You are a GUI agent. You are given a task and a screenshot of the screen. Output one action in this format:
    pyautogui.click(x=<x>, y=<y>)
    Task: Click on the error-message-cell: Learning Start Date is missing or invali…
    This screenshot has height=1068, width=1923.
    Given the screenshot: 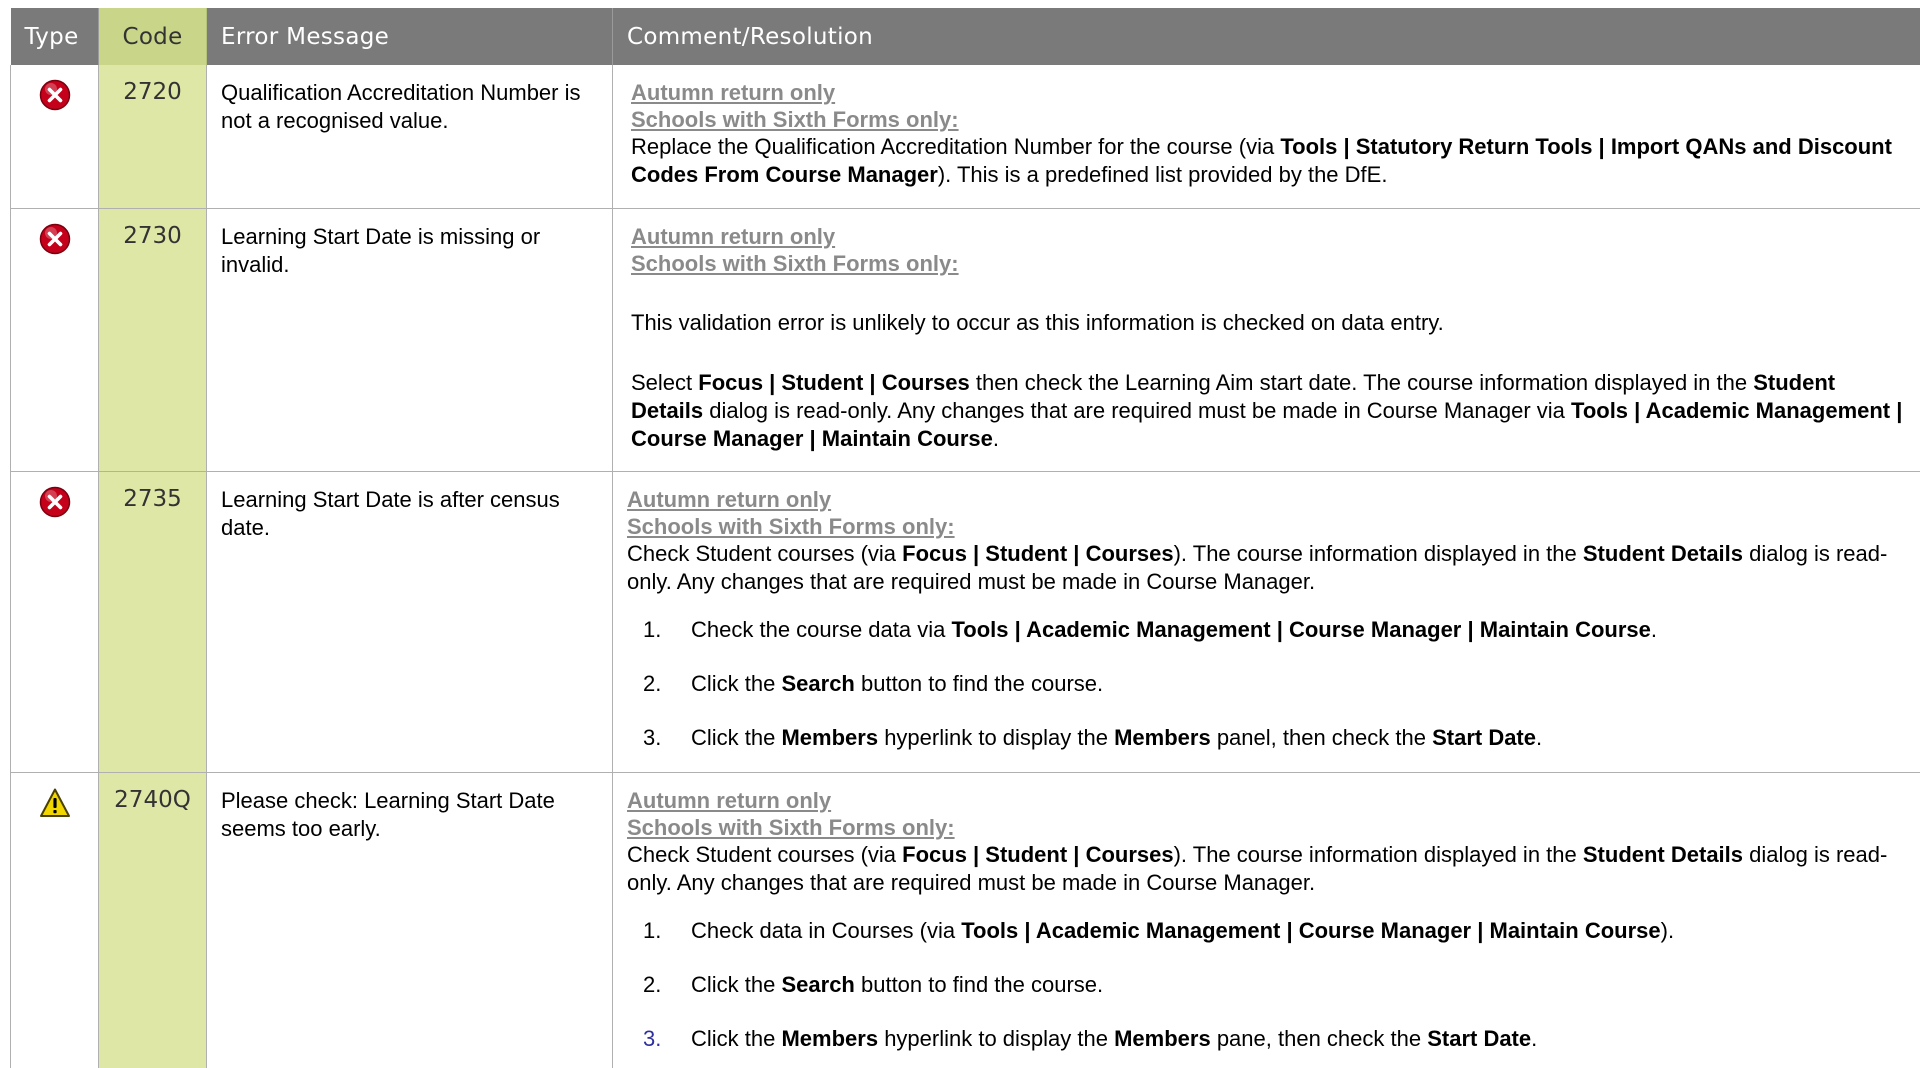 What is the action you would take?
    pyautogui.click(x=409, y=340)
    